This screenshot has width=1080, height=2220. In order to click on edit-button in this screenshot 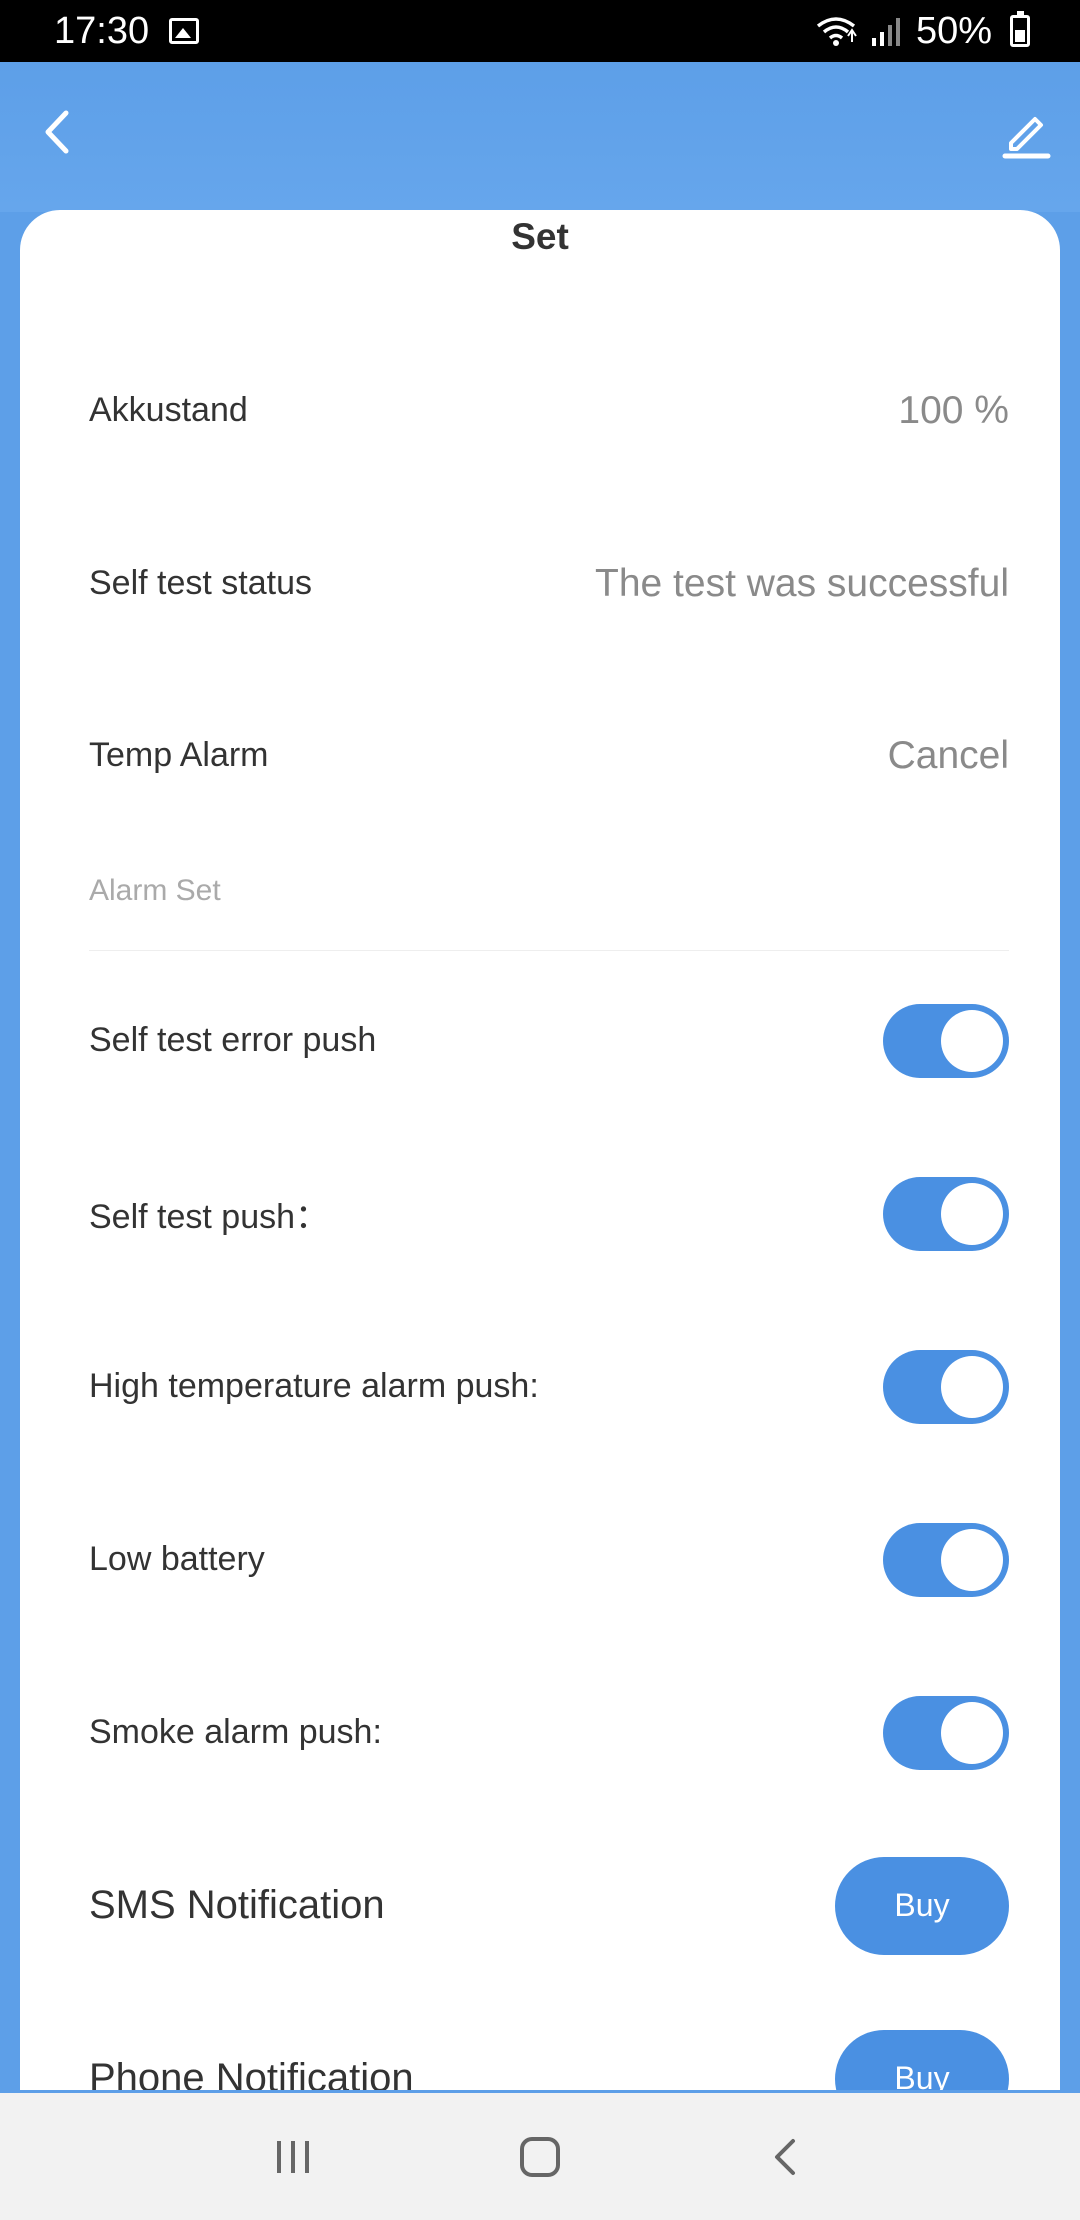, I will do `click(1026, 134)`.